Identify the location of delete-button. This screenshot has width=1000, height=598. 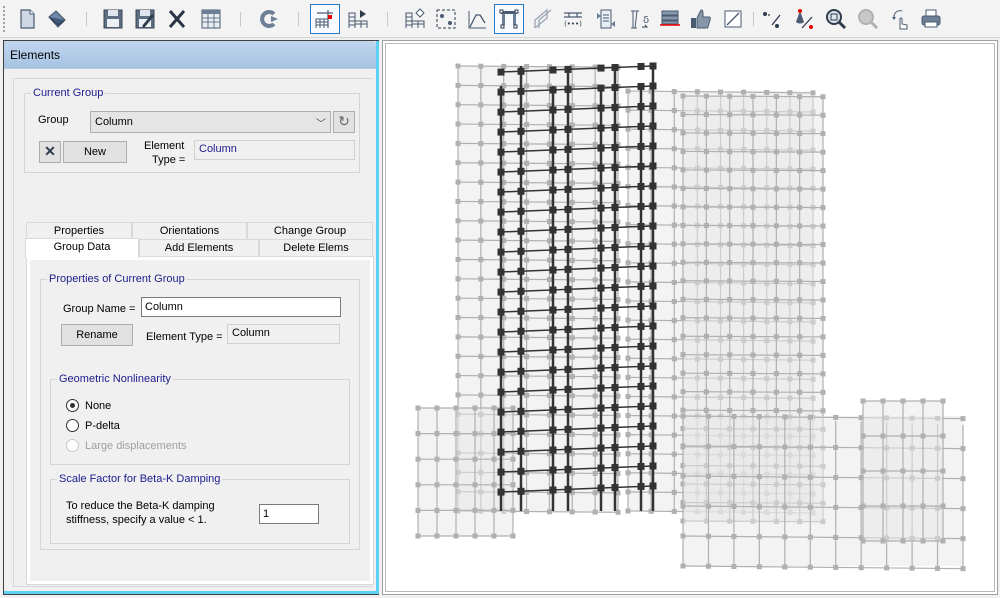
(177, 19).